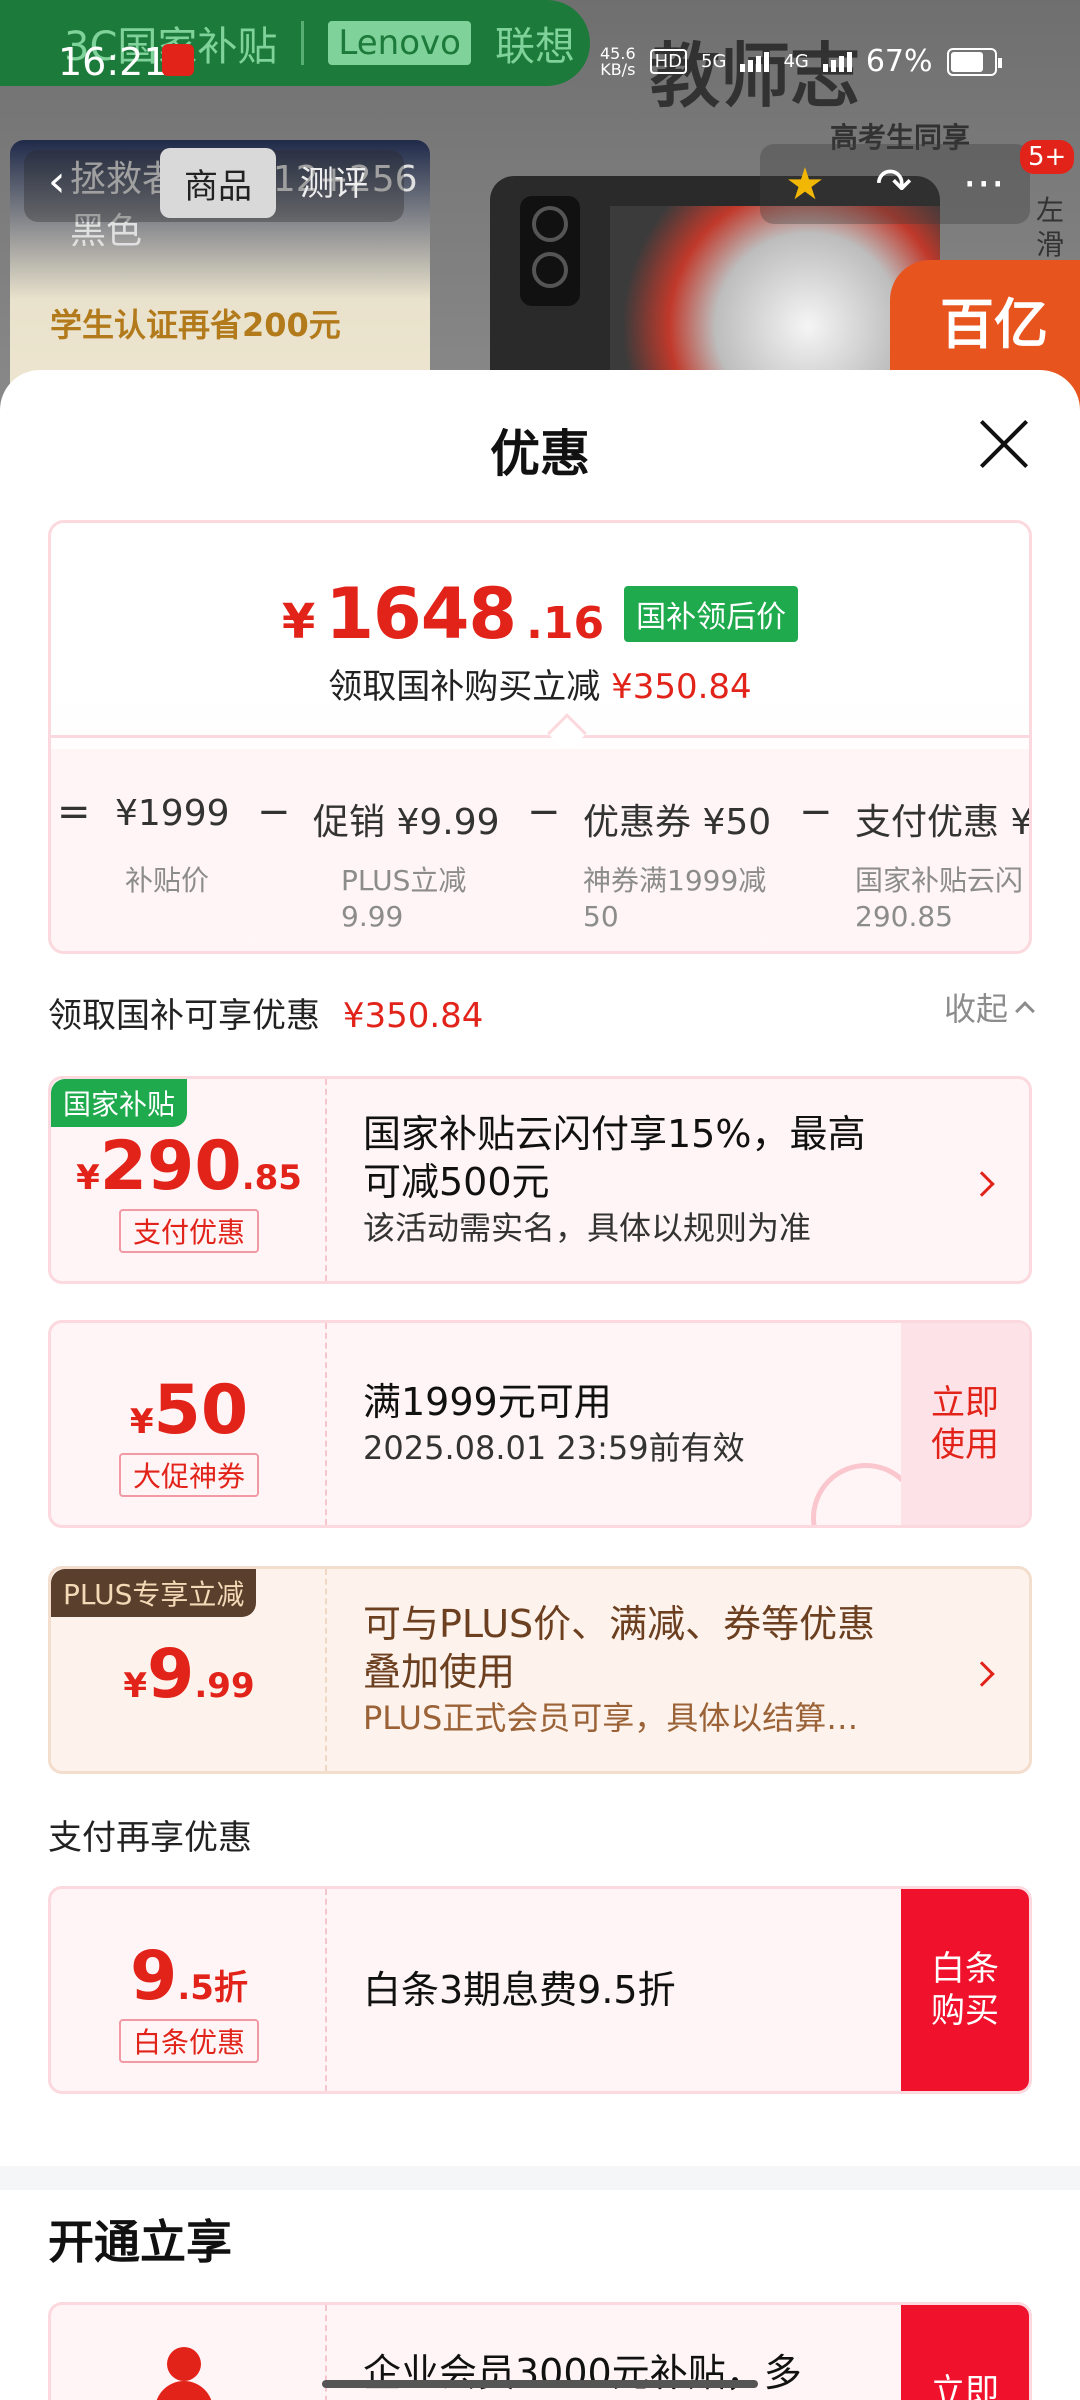 This screenshot has width=1080, height=2400. Describe the element at coordinates (974, 61) in the screenshot. I see `battery-icon` at that location.